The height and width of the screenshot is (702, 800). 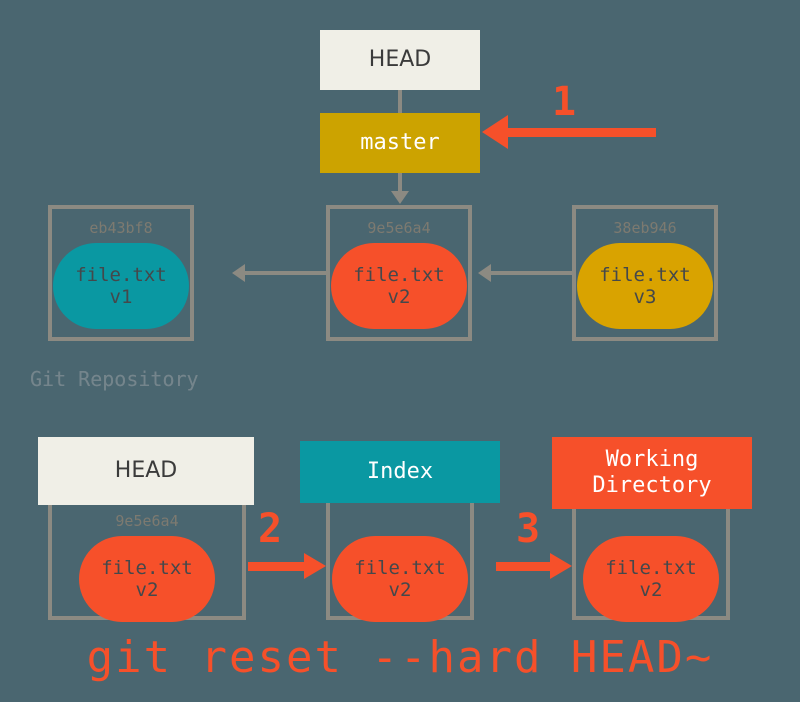 What do you see at coordinates (532, 273) in the screenshot?
I see `parent-link-3-to-2-shaft` at bounding box center [532, 273].